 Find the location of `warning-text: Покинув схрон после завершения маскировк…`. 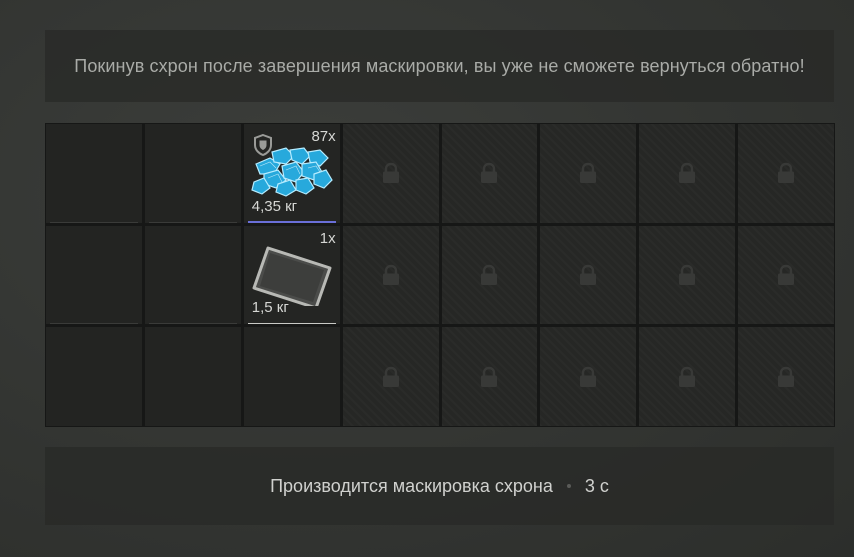

warning-text: Покинув схрон после завершения маскировк… is located at coordinates (439, 65).